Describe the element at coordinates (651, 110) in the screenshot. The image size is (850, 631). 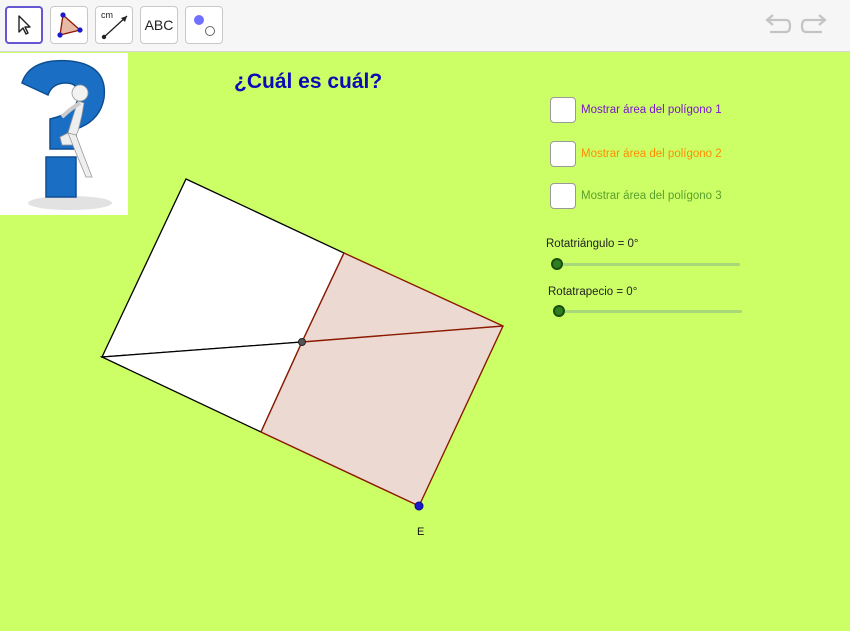
I see `checkbox-polygon-1-label: Mostrar área del polígono 1` at that location.